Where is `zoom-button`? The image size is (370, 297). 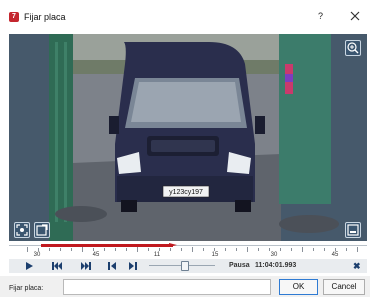 zoom-button is located at coordinates (353, 48).